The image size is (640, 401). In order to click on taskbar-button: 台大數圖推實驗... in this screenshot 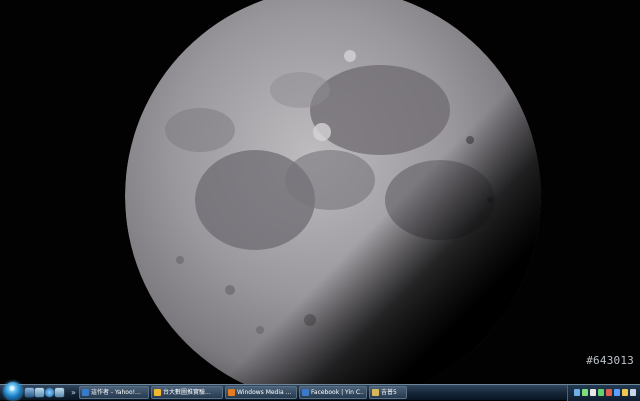, I will do `click(187, 392)`.